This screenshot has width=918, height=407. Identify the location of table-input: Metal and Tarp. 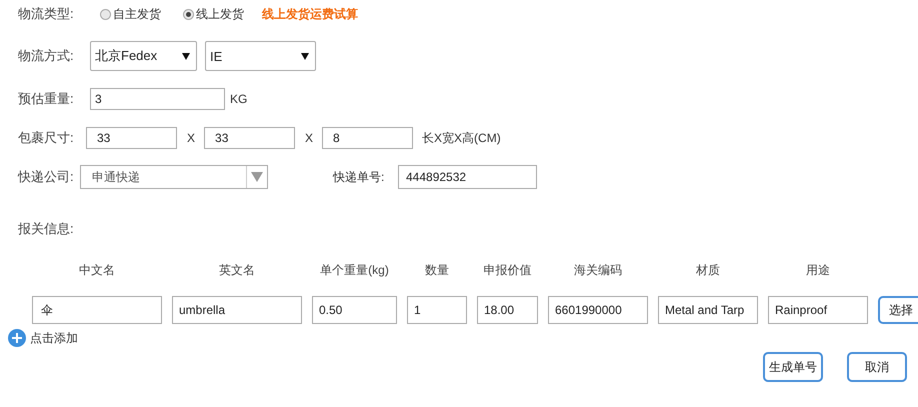
(708, 310).